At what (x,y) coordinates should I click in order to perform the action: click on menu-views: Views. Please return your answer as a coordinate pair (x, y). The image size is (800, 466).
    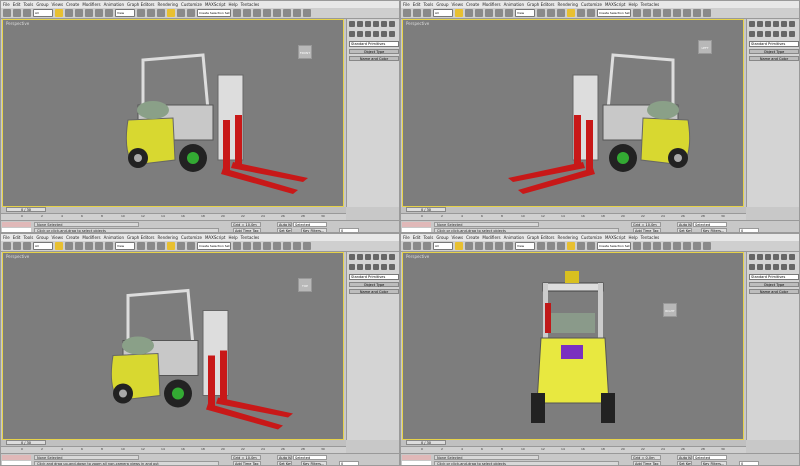
    Looking at the image, I should click on (458, 237).